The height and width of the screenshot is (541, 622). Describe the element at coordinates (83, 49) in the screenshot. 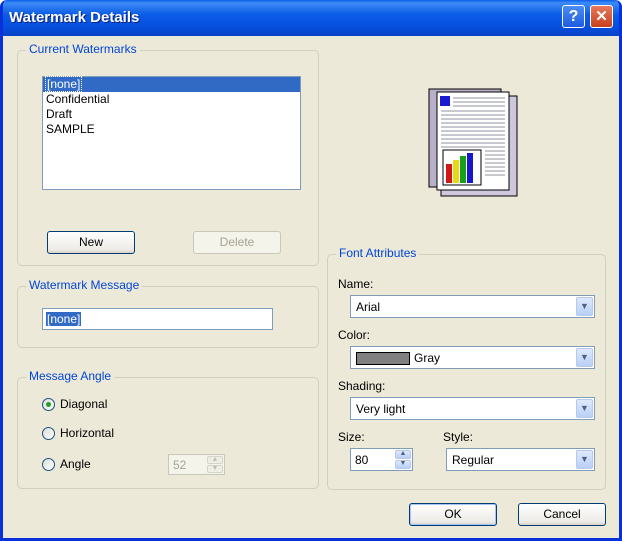

I see `current-watermarks-legend: Current Watermarks` at that location.